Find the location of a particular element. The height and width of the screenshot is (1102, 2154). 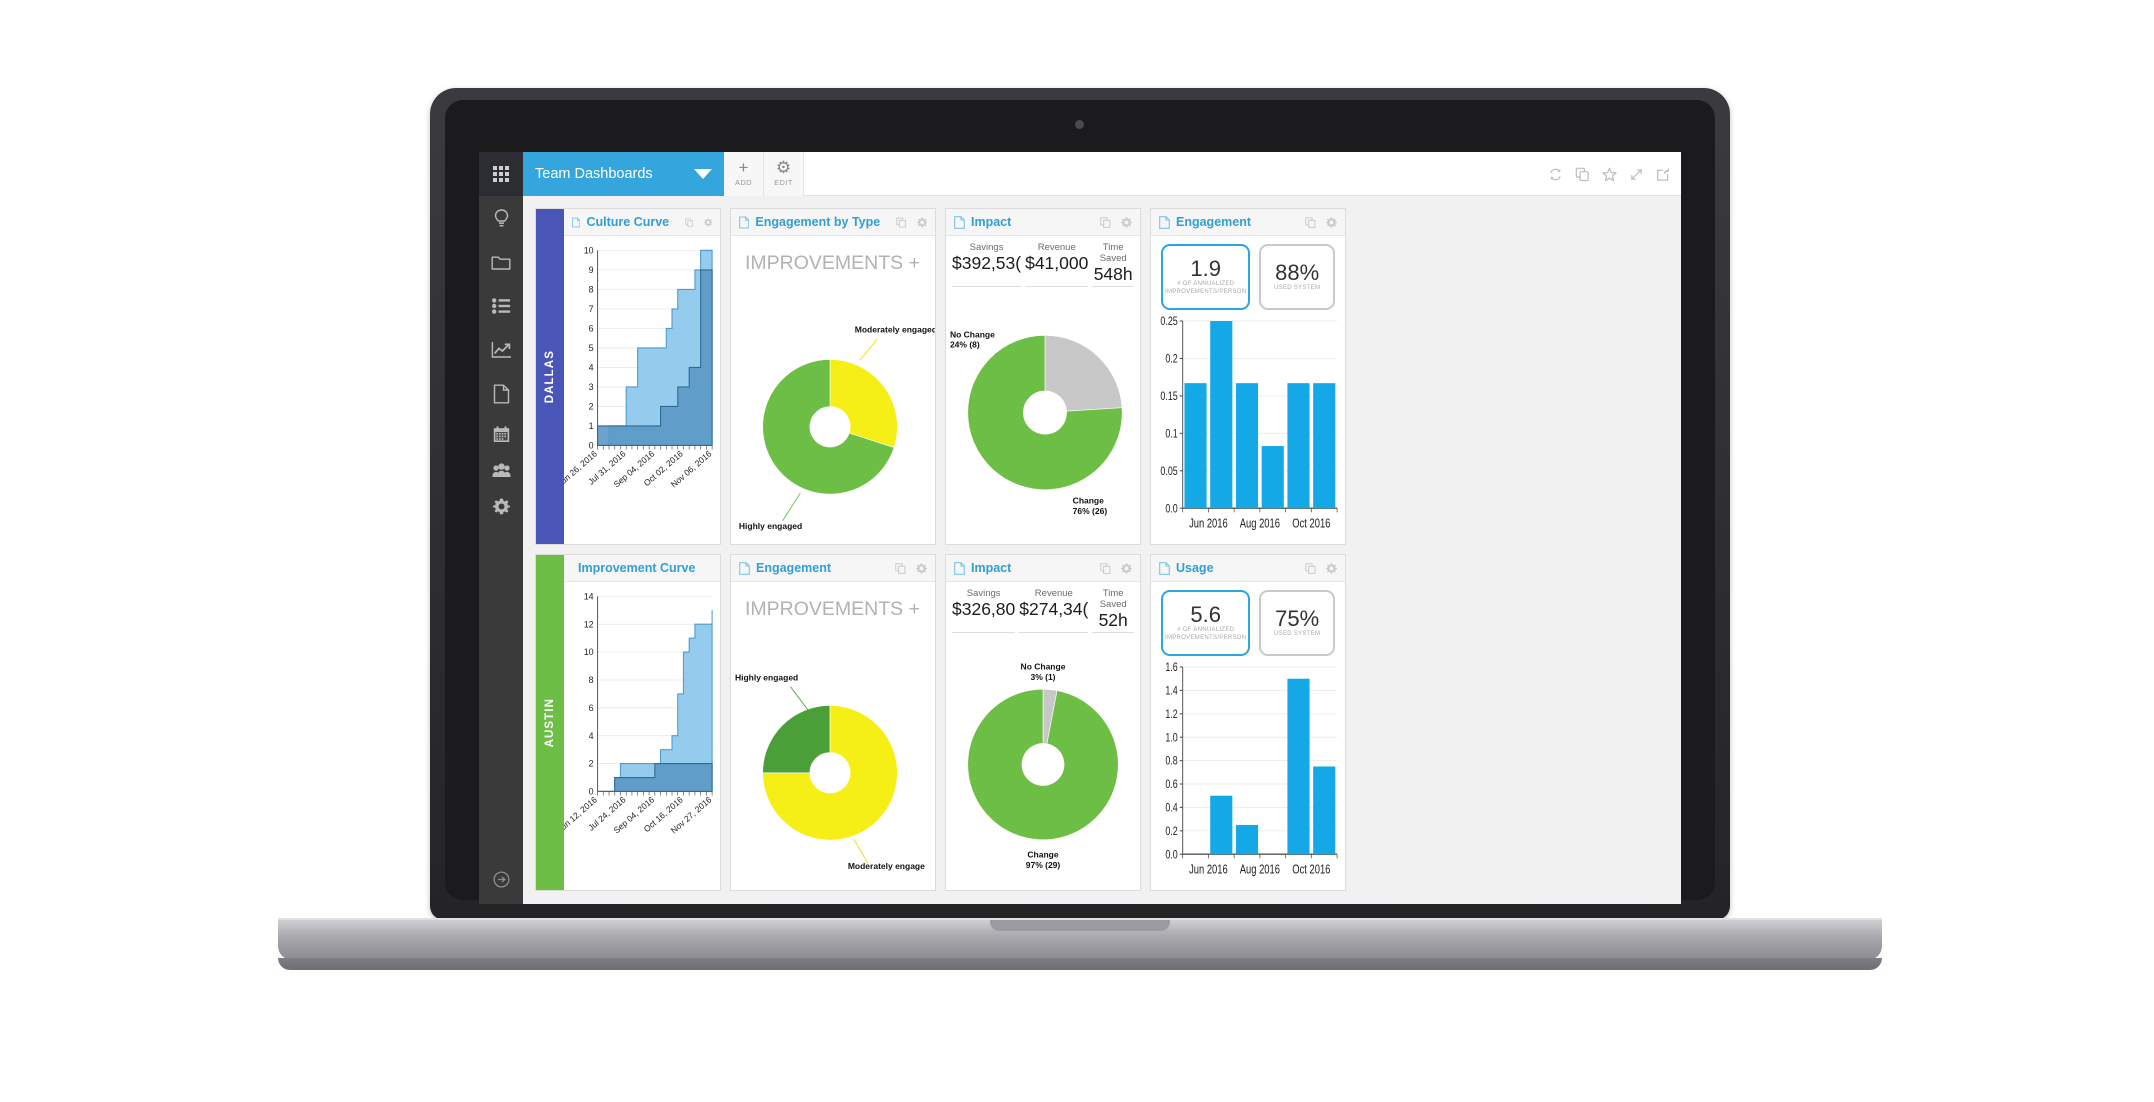

calendar-icon is located at coordinates (501, 433).